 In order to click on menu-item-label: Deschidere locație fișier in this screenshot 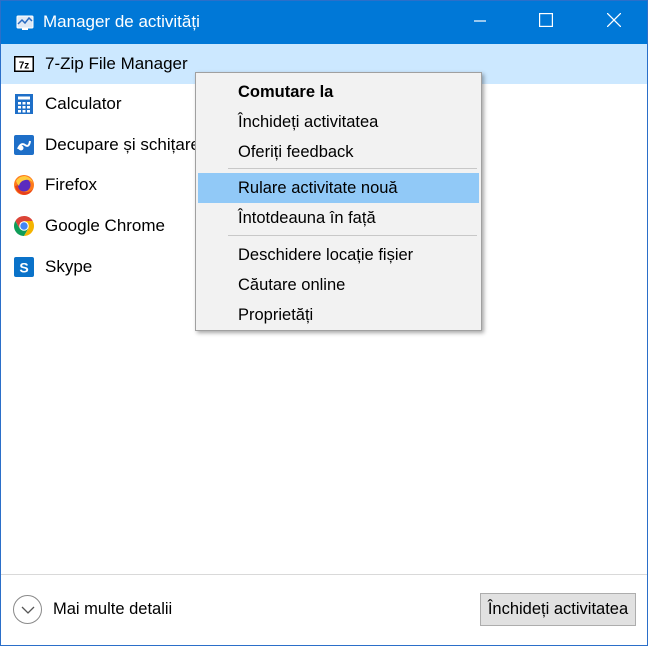, I will do `click(326, 255)`.